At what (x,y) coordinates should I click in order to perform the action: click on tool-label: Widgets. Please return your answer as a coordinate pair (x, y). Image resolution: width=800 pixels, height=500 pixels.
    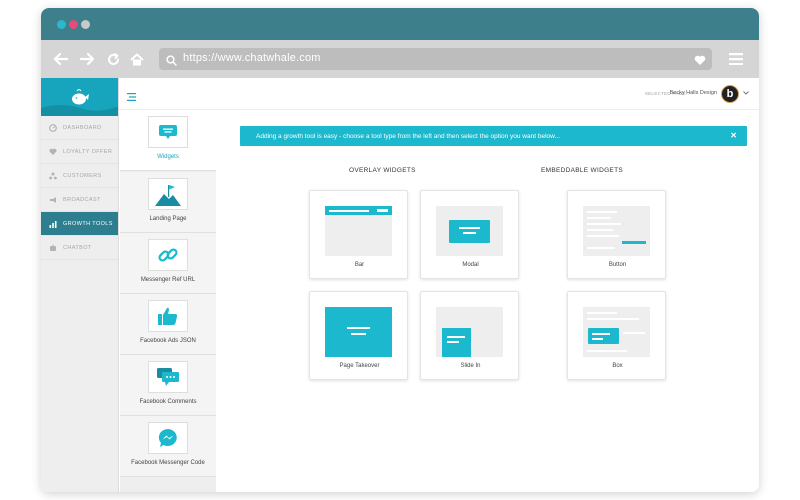
    Looking at the image, I should click on (168, 157).